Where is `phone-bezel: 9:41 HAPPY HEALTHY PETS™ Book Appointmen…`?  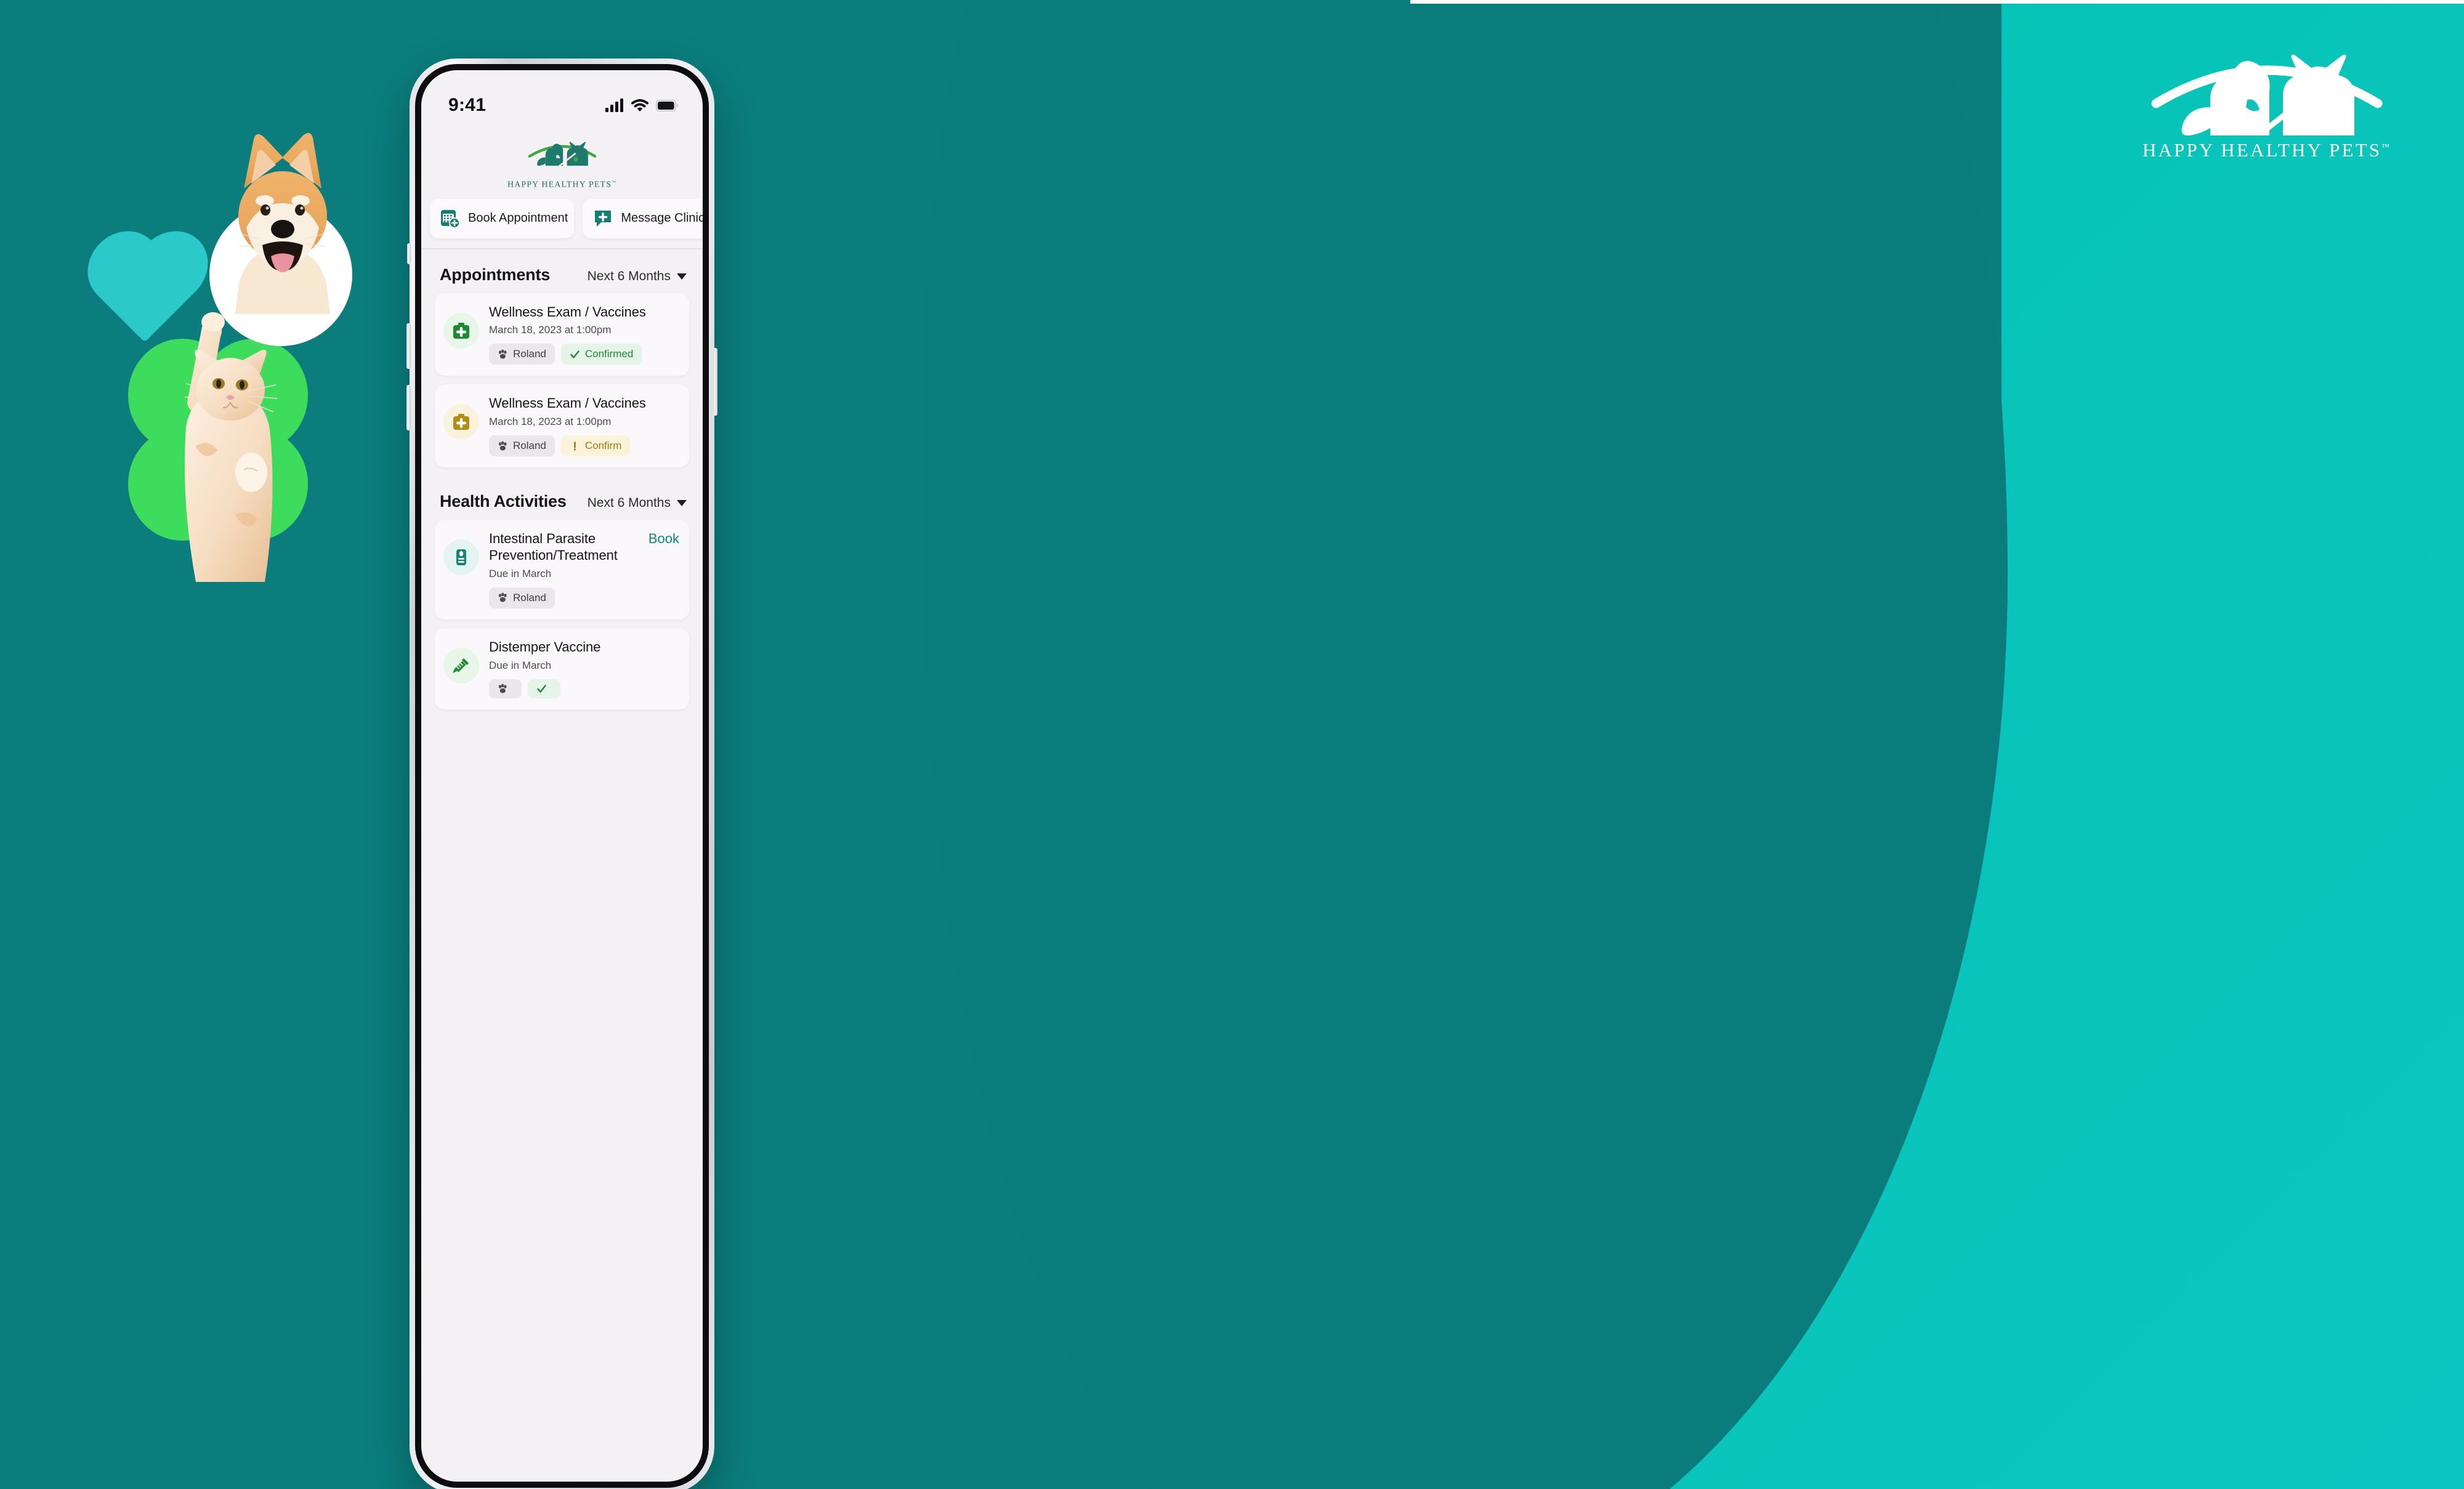 phone-bezel: 9:41 HAPPY HEALTHY PETS™ Book Appointmen… is located at coordinates (562, 776).